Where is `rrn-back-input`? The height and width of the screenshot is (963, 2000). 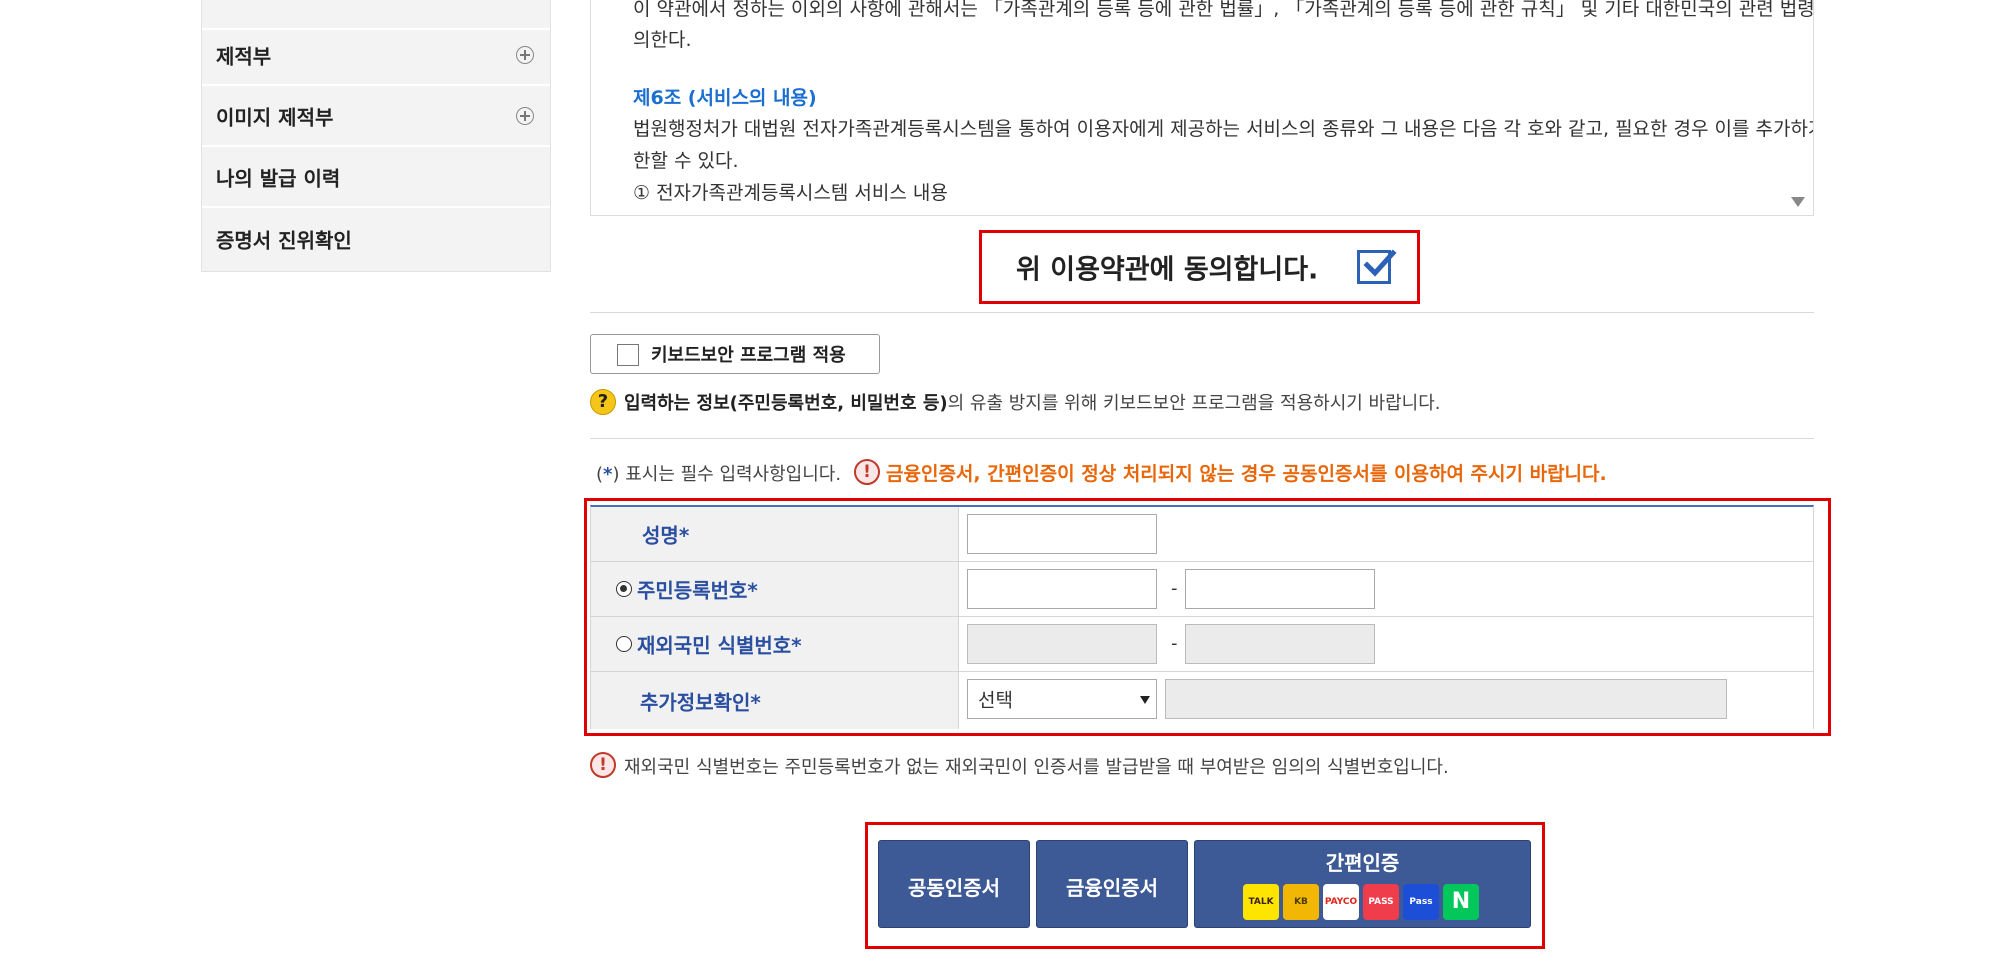 rrn-back-input is located at coordinates (1280, 589).